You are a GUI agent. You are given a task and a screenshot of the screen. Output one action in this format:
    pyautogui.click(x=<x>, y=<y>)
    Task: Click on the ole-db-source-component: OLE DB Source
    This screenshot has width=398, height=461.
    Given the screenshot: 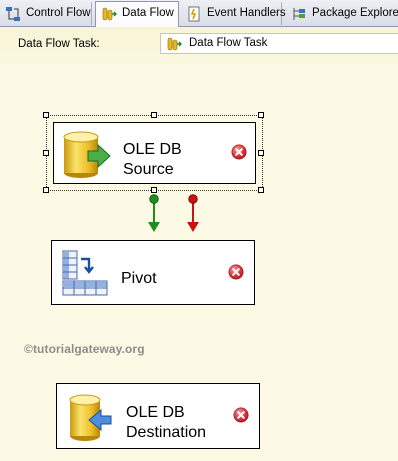 What is the action you would take?
    pyautogui.click(x=154, y=153)
    